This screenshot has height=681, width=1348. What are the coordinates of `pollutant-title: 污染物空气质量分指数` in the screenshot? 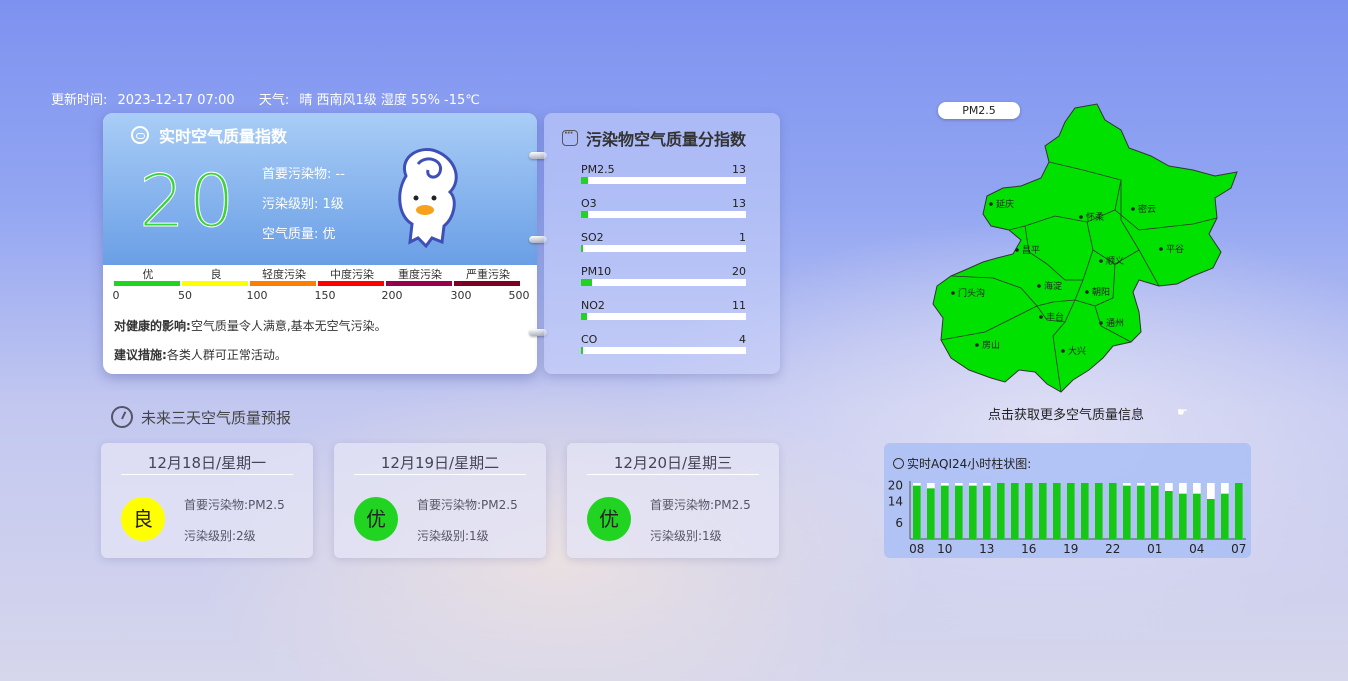 It's located at (654, 138).